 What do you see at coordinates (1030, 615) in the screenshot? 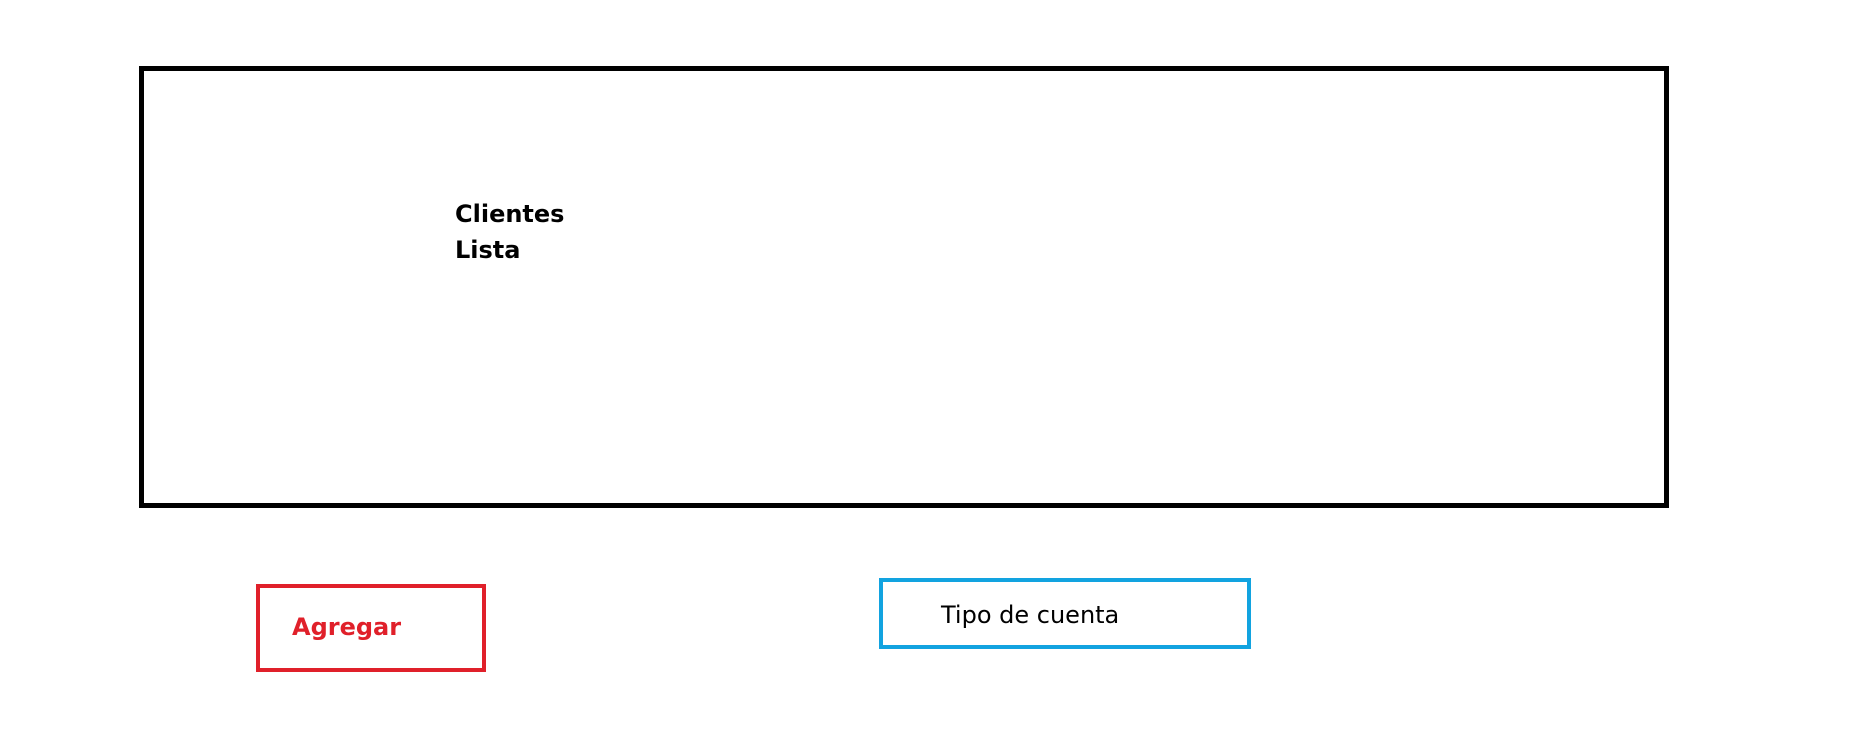
I see `account-type-label: Tipo de cuenta` at bounding box center [1030, 615].